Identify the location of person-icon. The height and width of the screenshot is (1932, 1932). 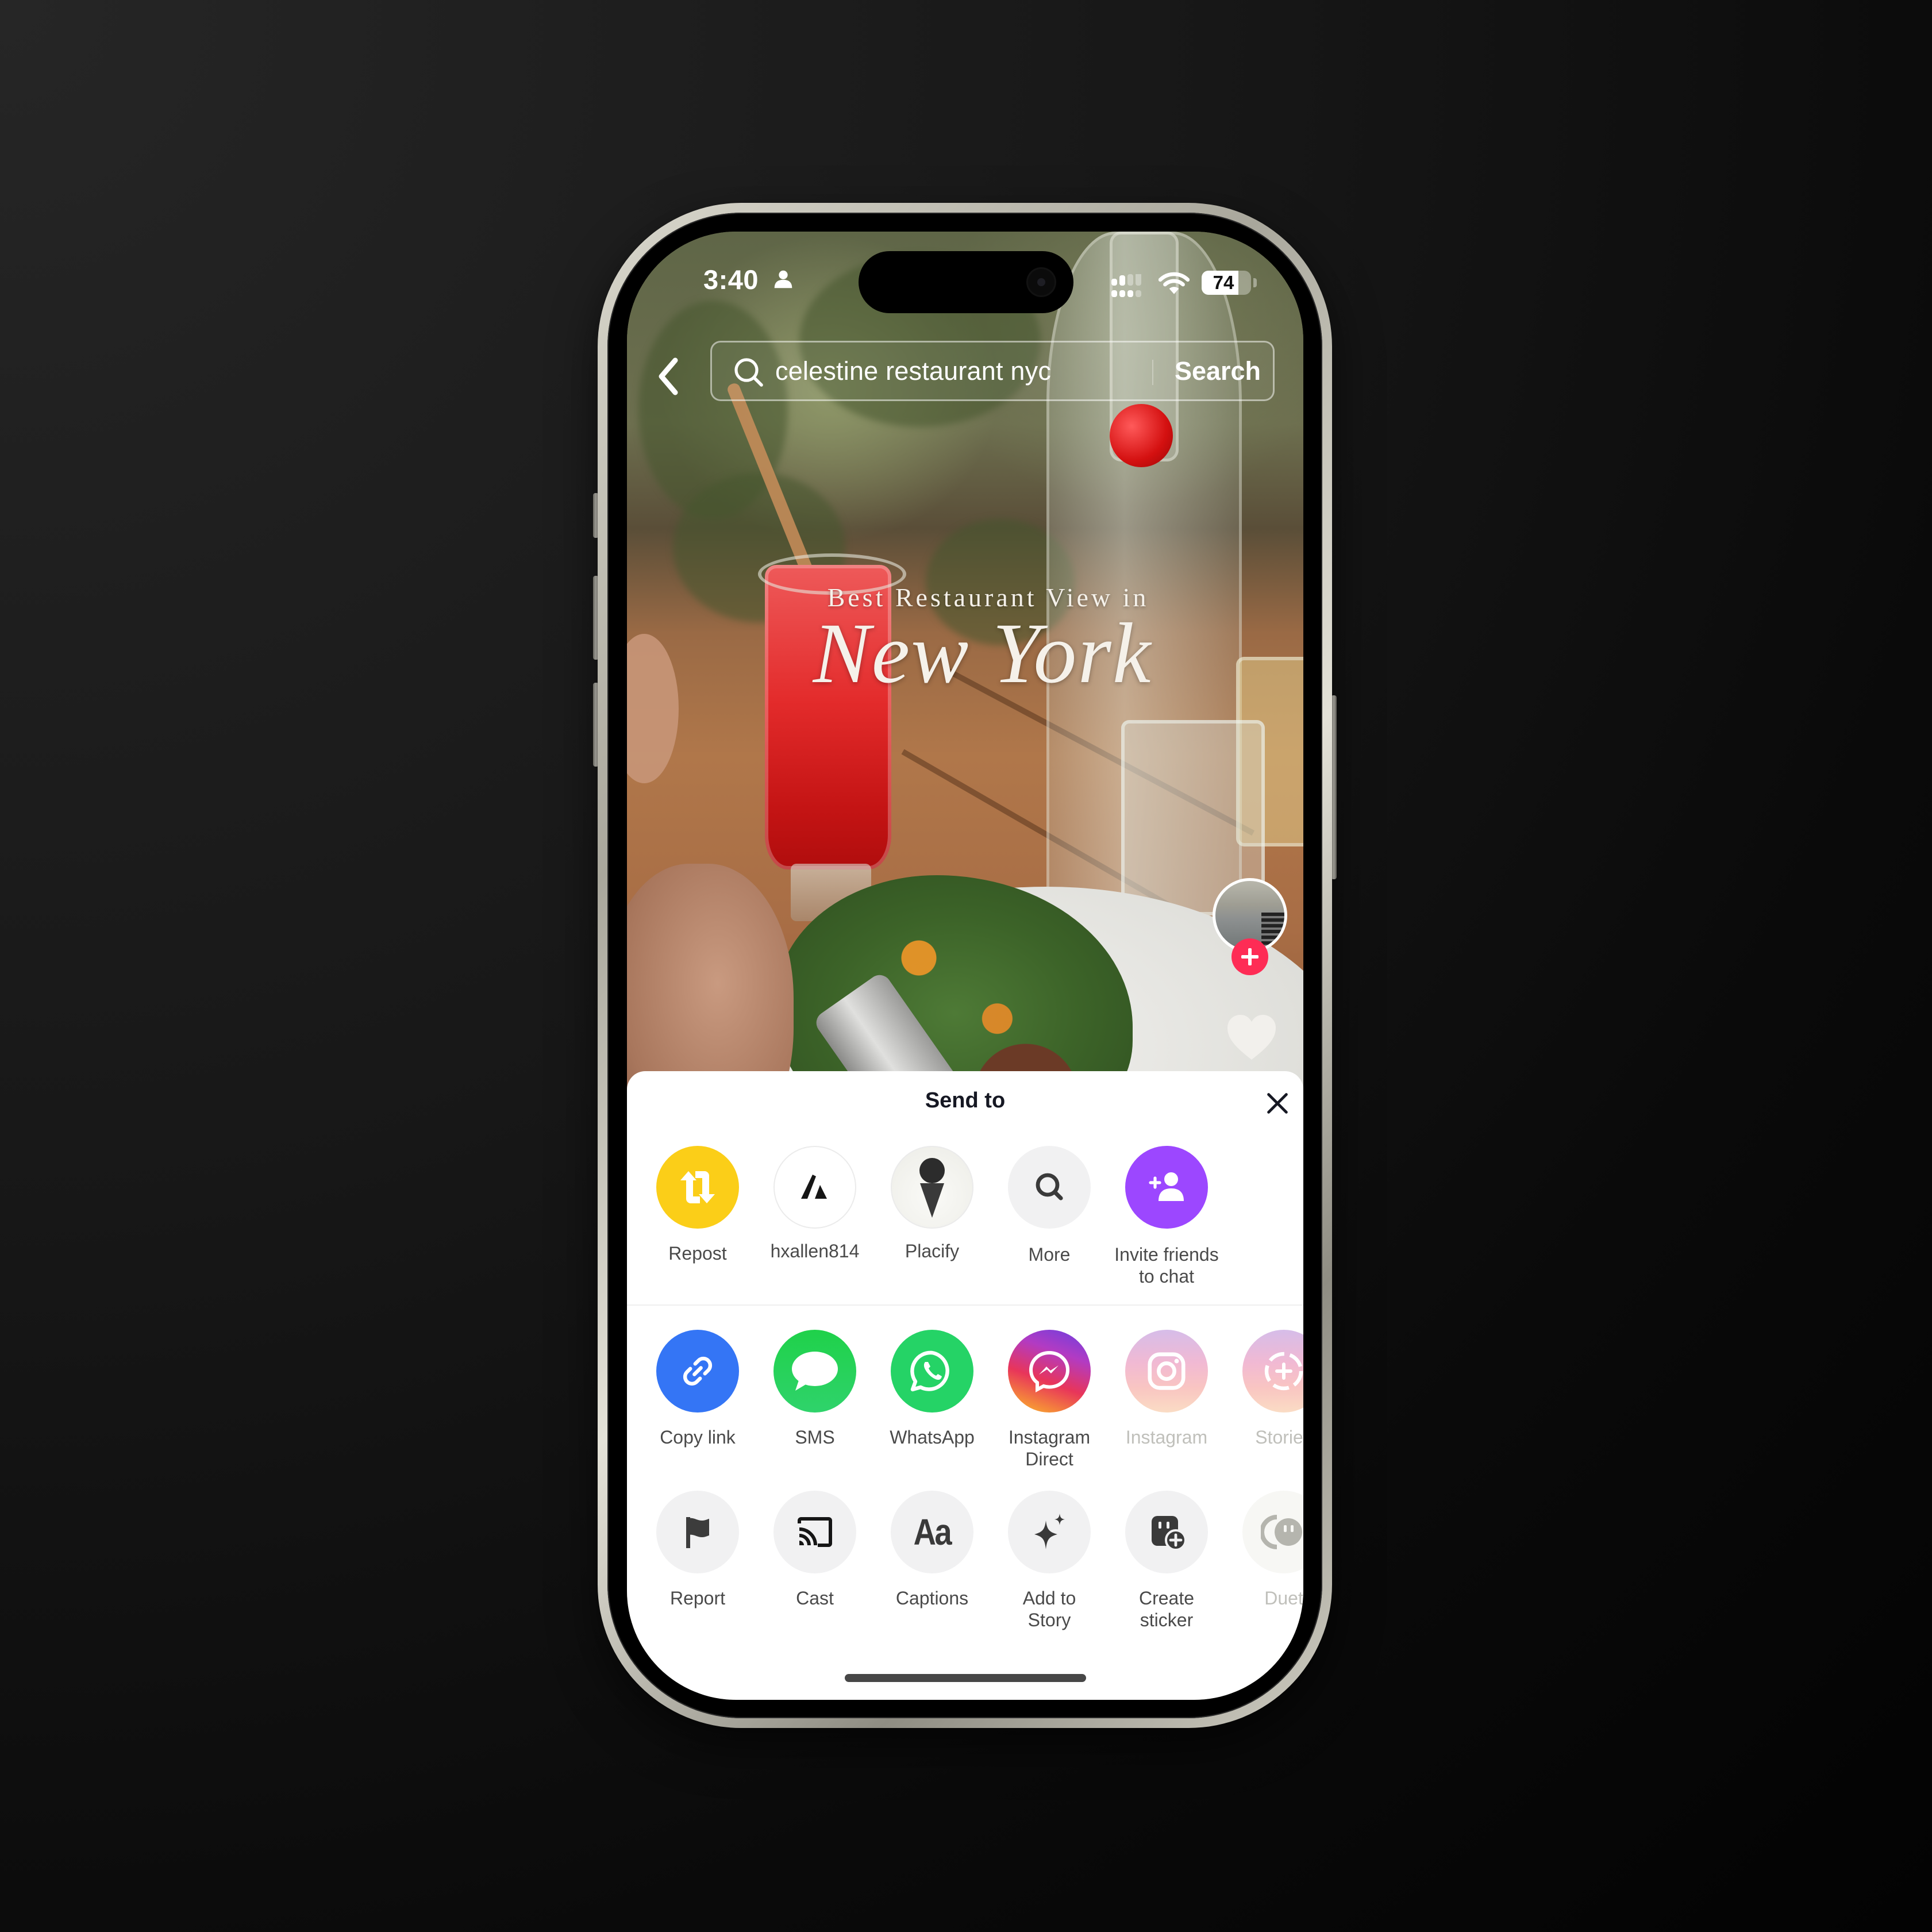
(783, 279).